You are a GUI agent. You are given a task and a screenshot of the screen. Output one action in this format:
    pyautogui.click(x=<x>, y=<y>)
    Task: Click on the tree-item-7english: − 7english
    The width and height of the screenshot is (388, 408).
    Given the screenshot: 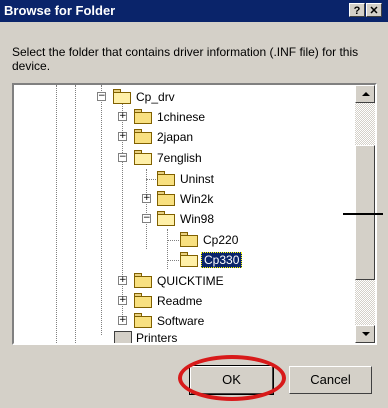 What is the action you would take?
    pyautogui.click(x=184, y=158)
    